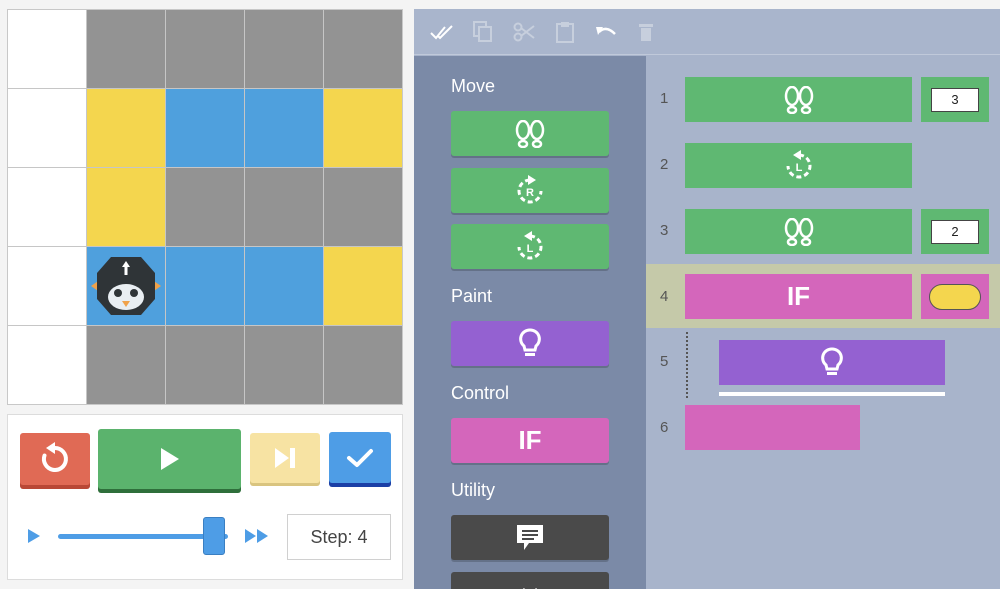 This screenshot has width=1000, height=589. I want to click on step-forward-button, so click(285, 458).